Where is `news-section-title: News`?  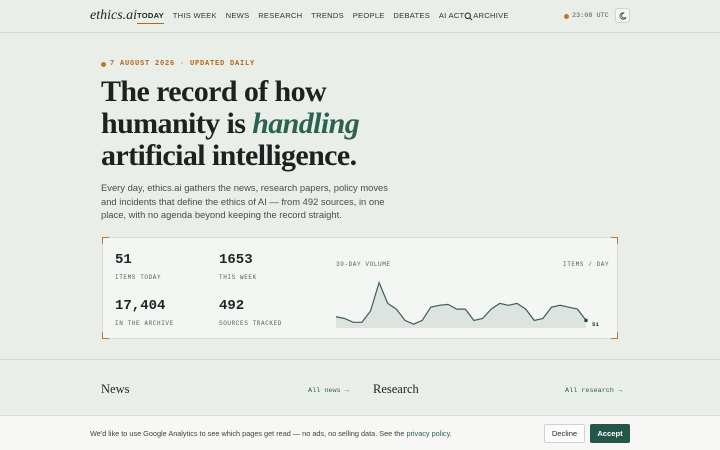 news-section-title: News is located at coordinates (115, 389).